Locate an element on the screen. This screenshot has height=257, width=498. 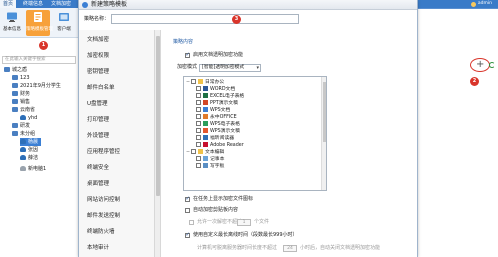
tree-node: 张因 is located at coordinates (29, 150).